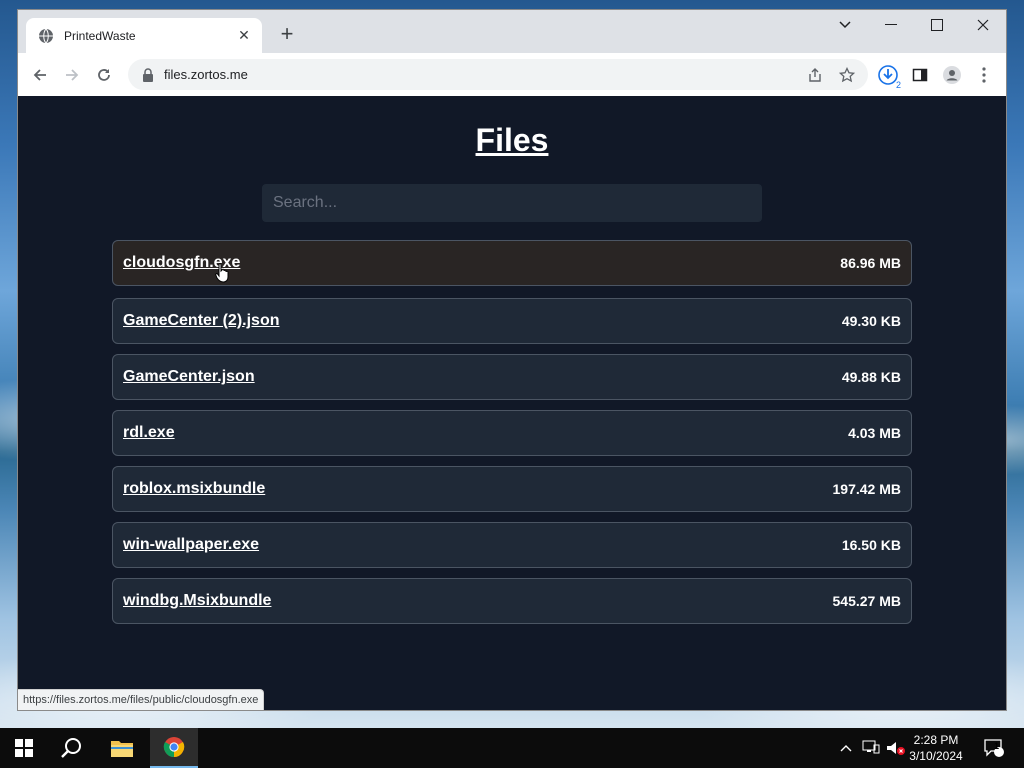 This screenshot has width=1024, height=768. Describe the element at coordinates (512, 545) in the screenshot. I see `file-row: win-wallpaper.exe 16.50 KB` at that location.